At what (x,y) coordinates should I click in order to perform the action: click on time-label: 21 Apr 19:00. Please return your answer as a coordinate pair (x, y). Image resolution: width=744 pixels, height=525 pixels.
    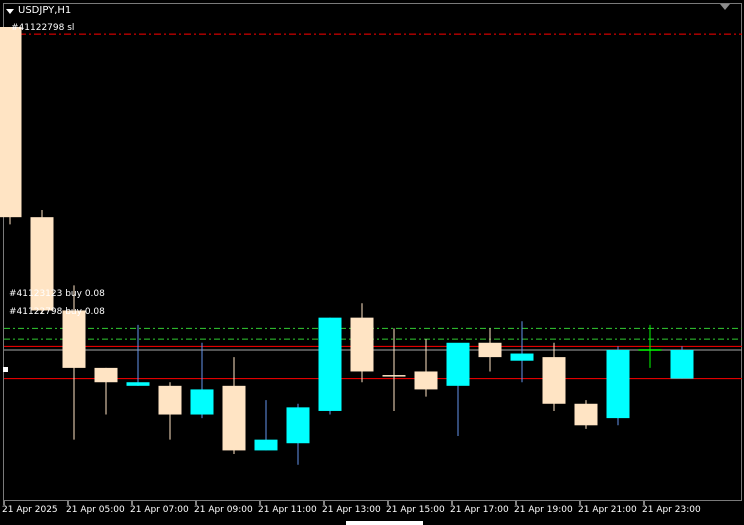
    Looking at the image, I should click on (543, 510).